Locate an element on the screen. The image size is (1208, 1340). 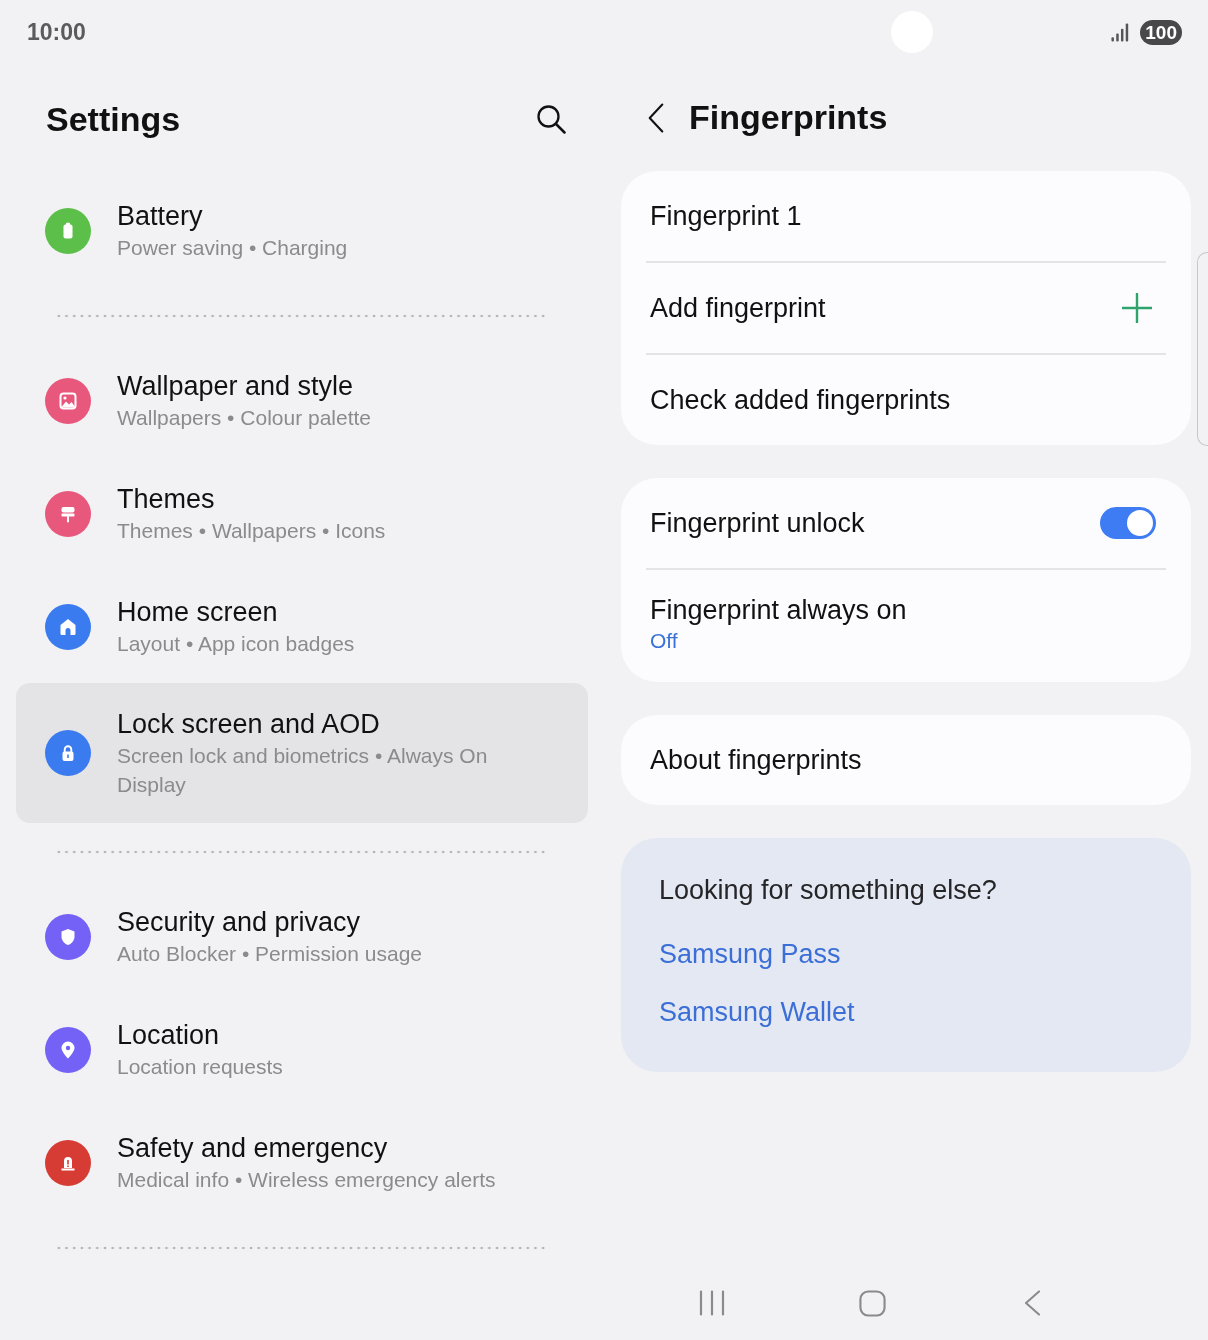
battery-badge: 100 is located at coordinates (1161, 32).